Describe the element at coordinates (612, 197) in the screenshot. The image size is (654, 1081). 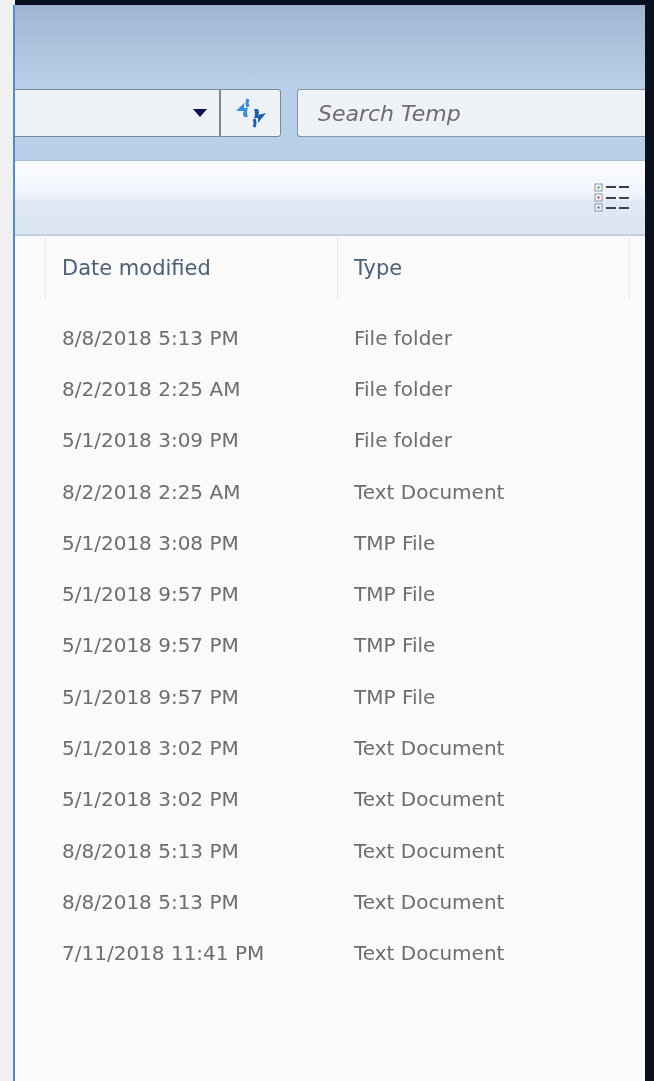
I see `details-view-icon` at that location.